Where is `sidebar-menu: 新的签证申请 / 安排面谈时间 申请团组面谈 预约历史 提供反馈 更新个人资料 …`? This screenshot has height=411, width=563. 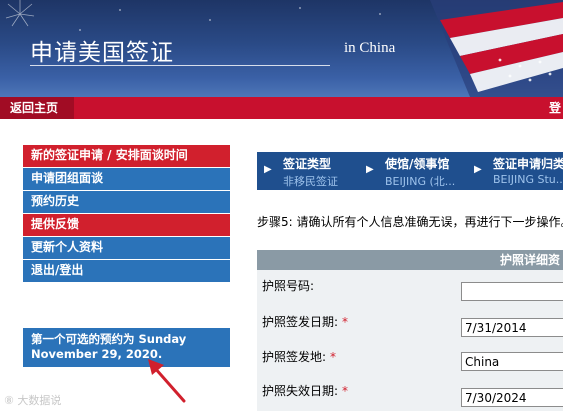 sidebar-menu: 新的签证申请 / 安排面谈时间 申请团组面谈 预约历史 提供反馈 更新个人资料 … is located at coordinates (126, 214).